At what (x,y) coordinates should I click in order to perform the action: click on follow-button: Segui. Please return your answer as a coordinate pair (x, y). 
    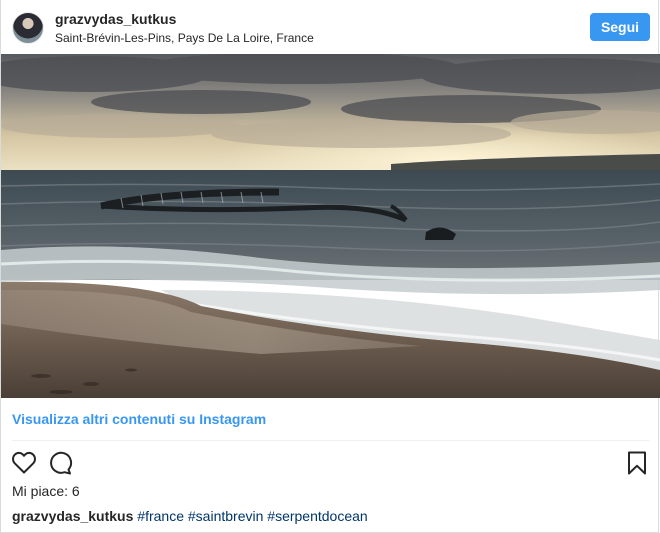
    Looking at the image, I should click on (620, 27).